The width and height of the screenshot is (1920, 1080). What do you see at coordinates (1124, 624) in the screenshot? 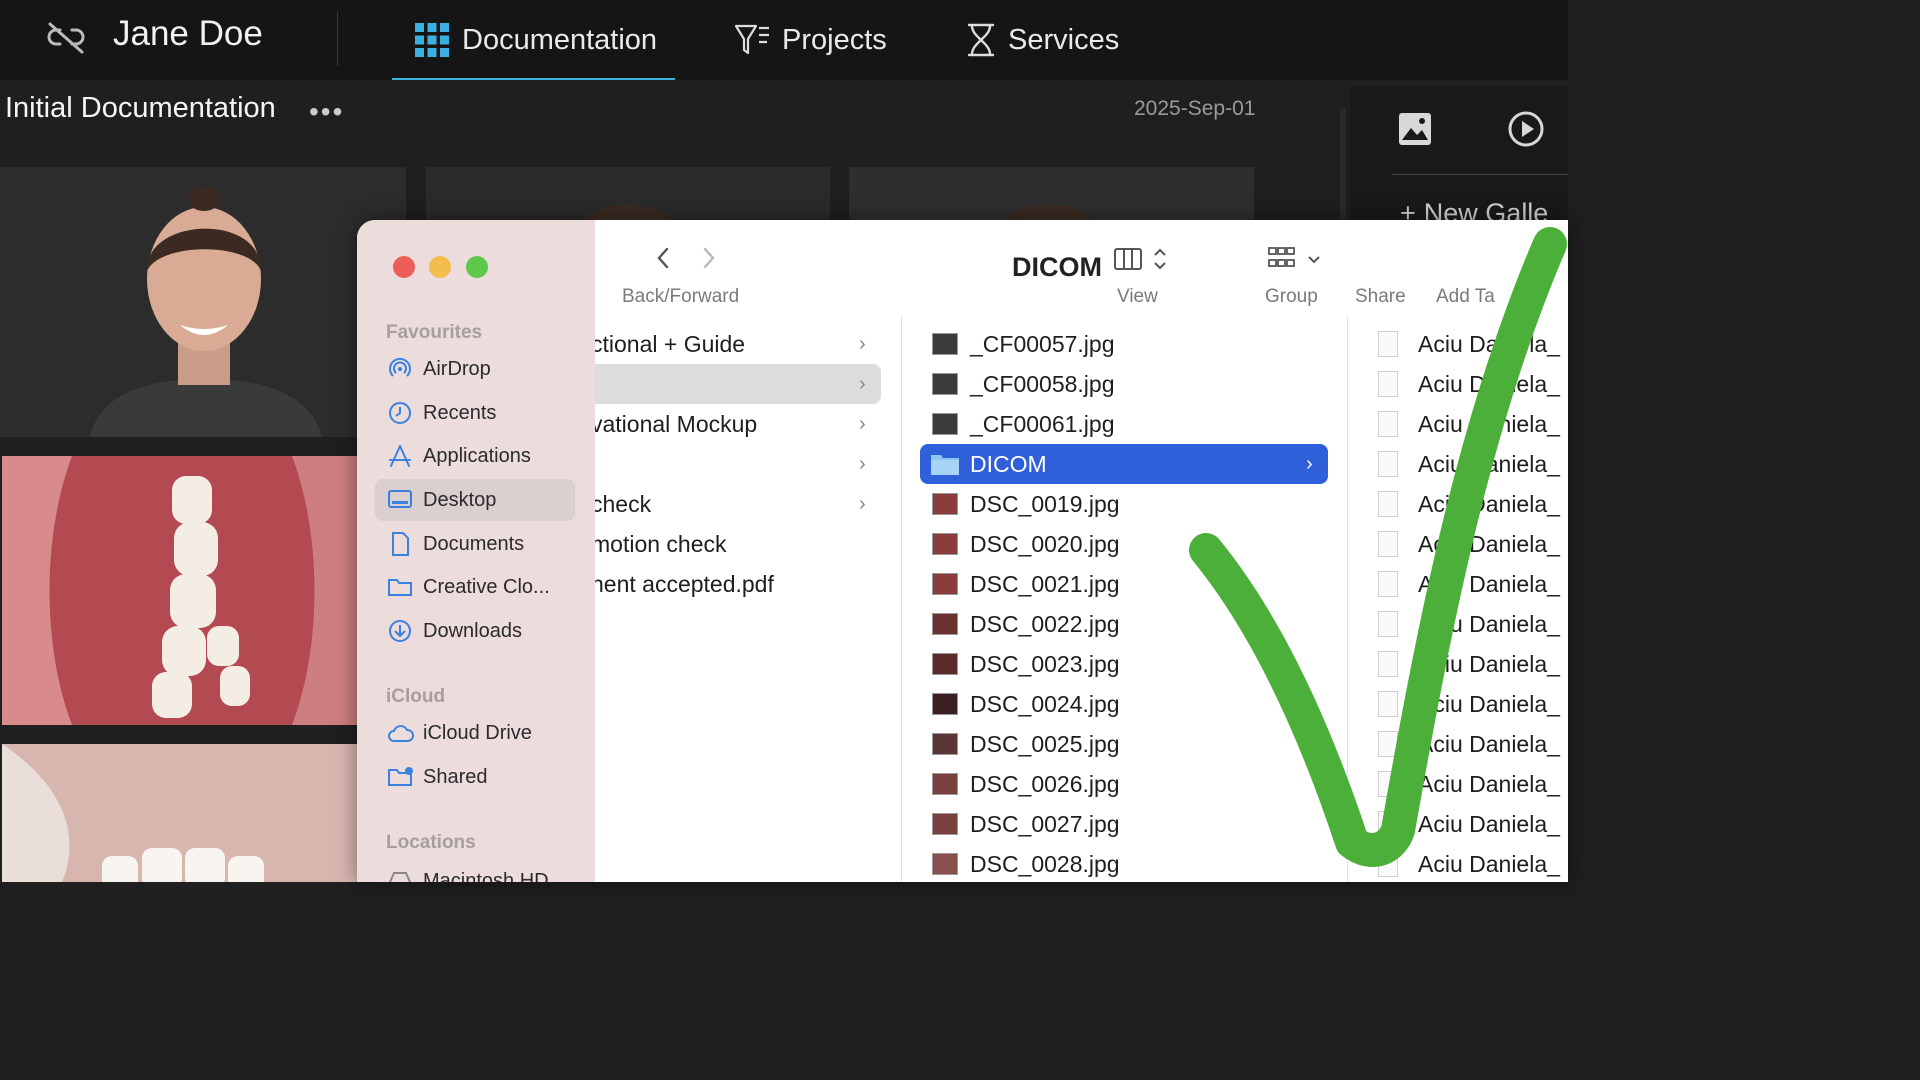
I see `file-row: DSC_0022.jpg` at bounding box center [1124, 624].